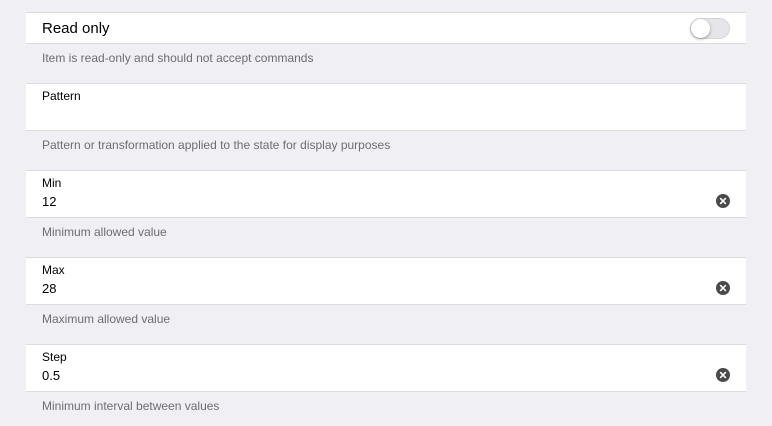 The width and height of the screenshot is (772, 426). Describe the element at coordinates (104, 232) in the screenshot. I see `min-help: Minimum allowed value` at that location.